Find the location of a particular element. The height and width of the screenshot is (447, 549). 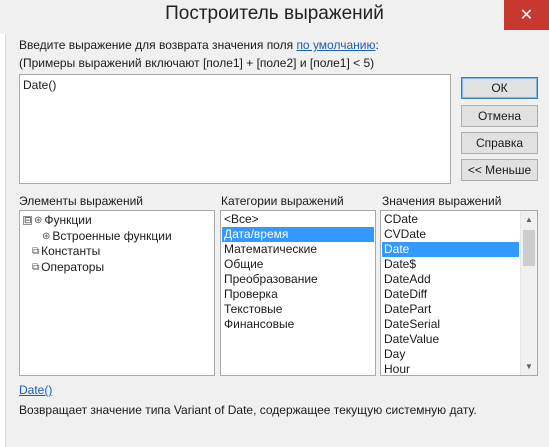

value-item: DateSerial is located at coordinates (450, 324).